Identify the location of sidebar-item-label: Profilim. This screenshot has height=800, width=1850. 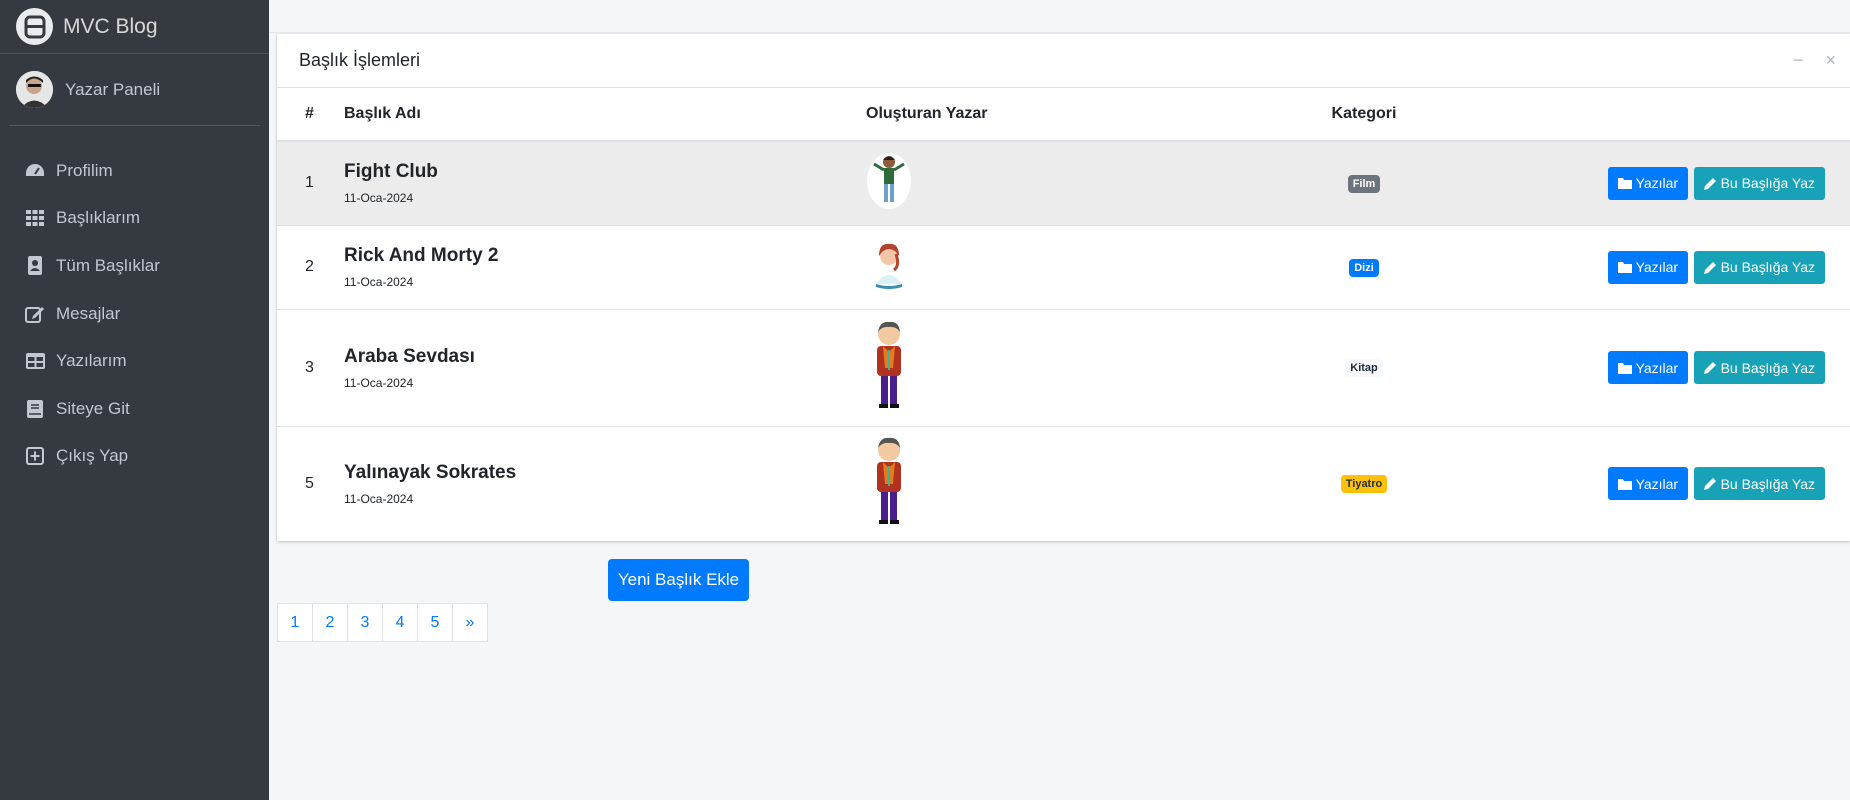
(84, 170).